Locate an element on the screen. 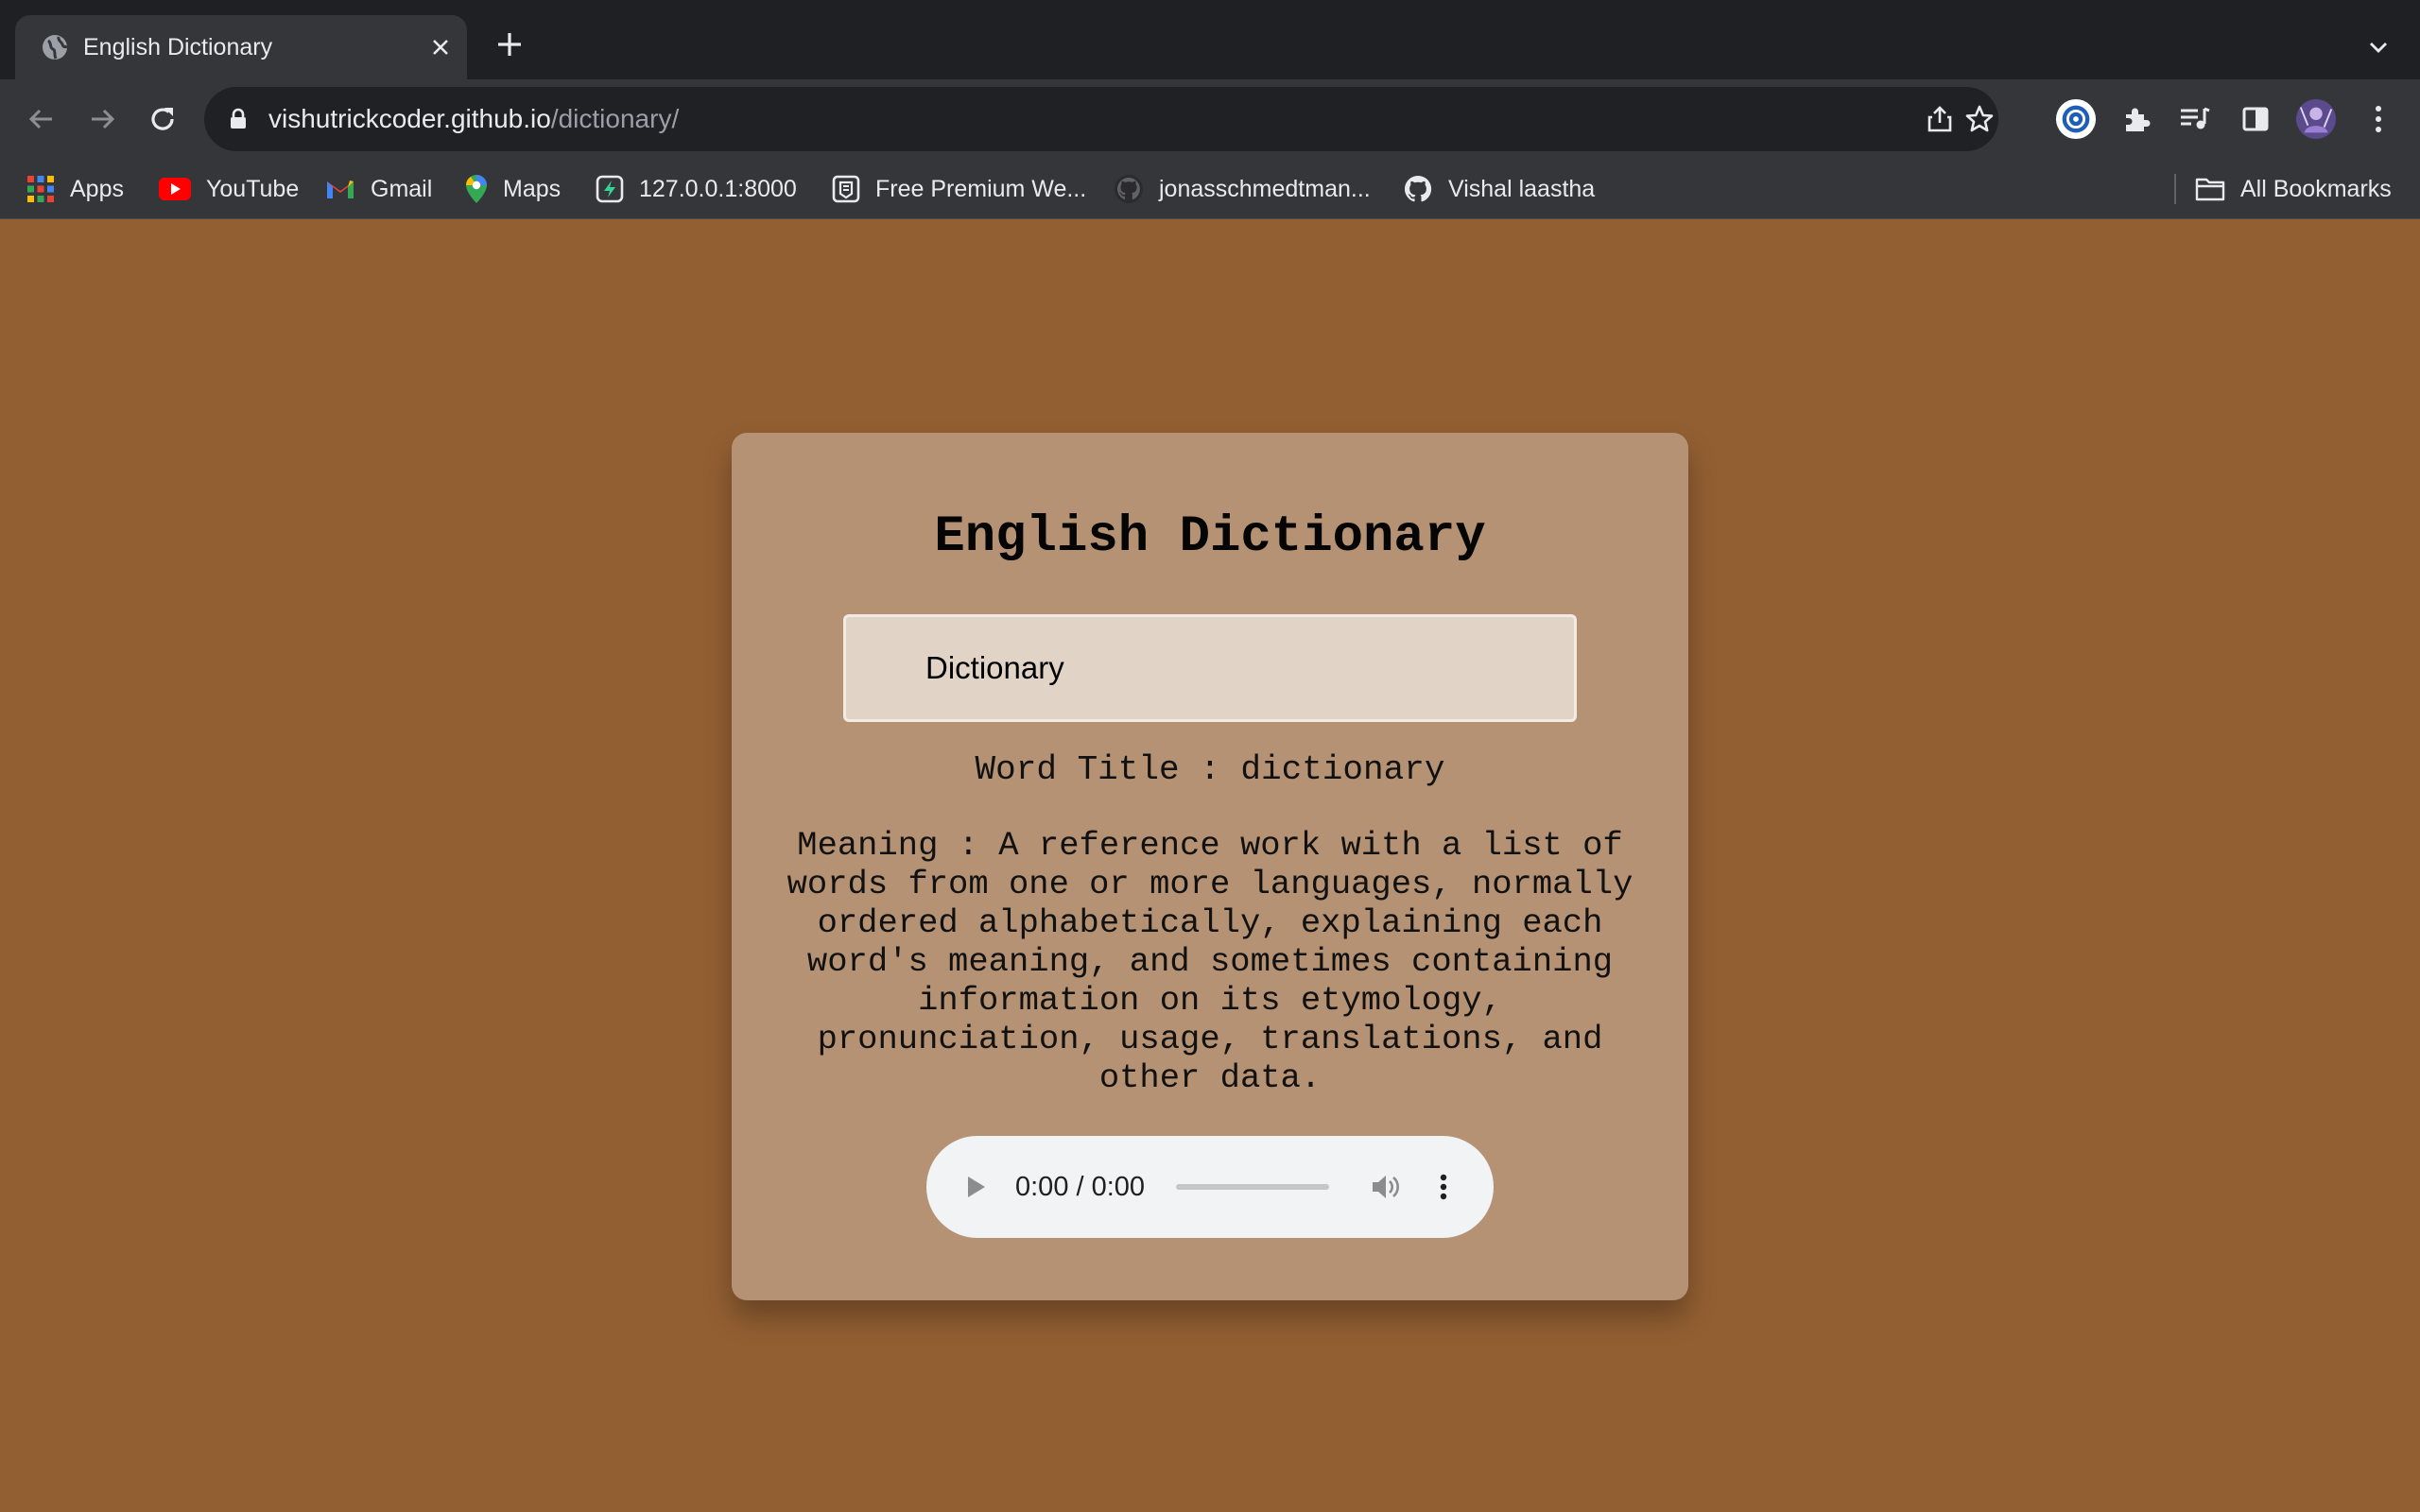 This screenshot has height=1512, width=2420. active-tab: English Dictionary is located at coordinates (241, 47).